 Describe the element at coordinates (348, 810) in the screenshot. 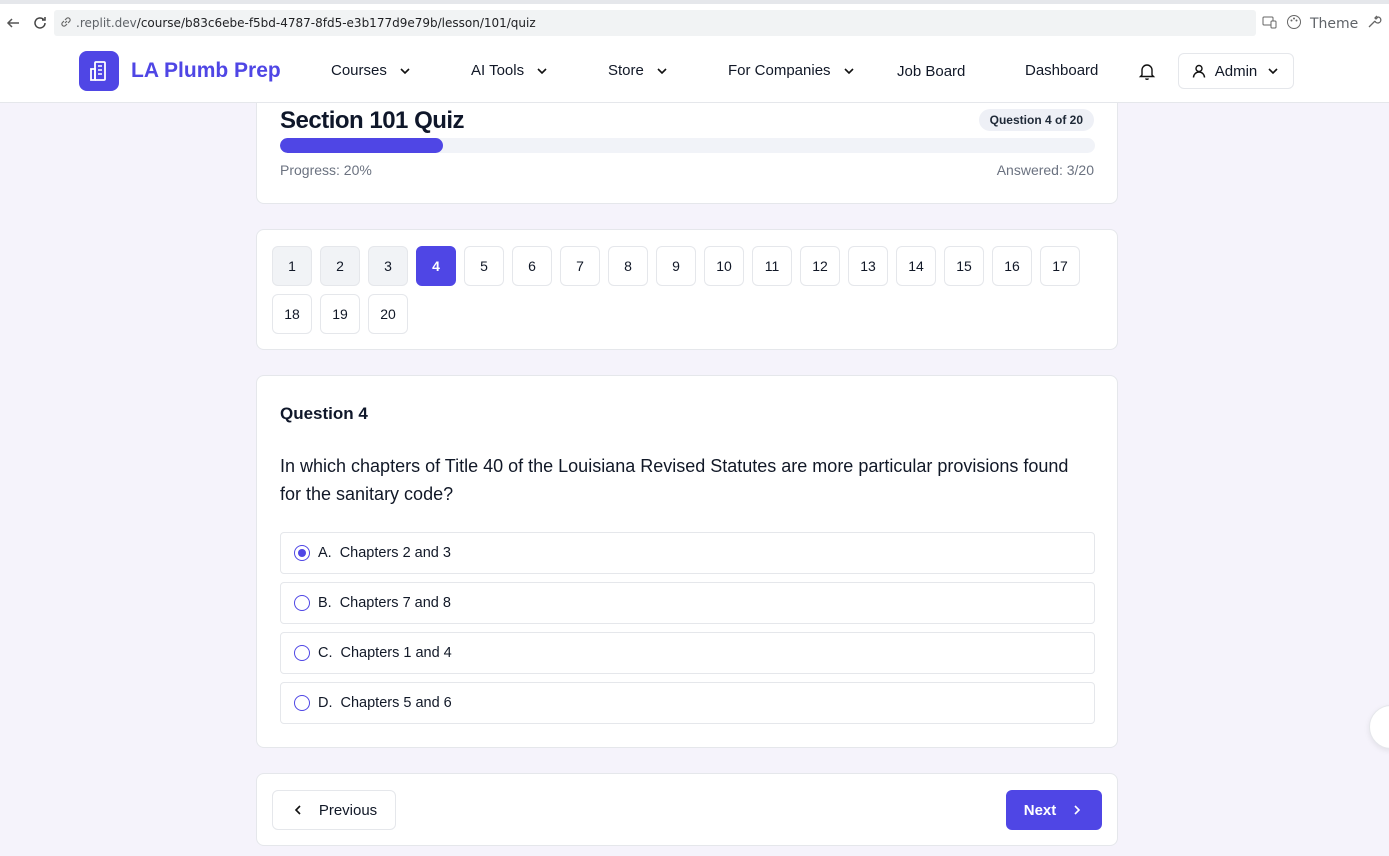

I see `previous-button-label: Previous` at that location.